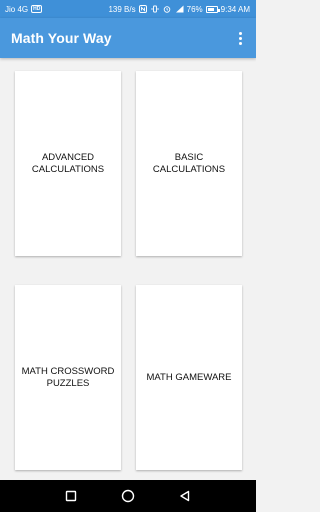 The height and width of the screenshot is (512, 320). I want to click on status-bar: Jio 4G HD 139 B/s 76% 9:34 AM, so click(128, 9).